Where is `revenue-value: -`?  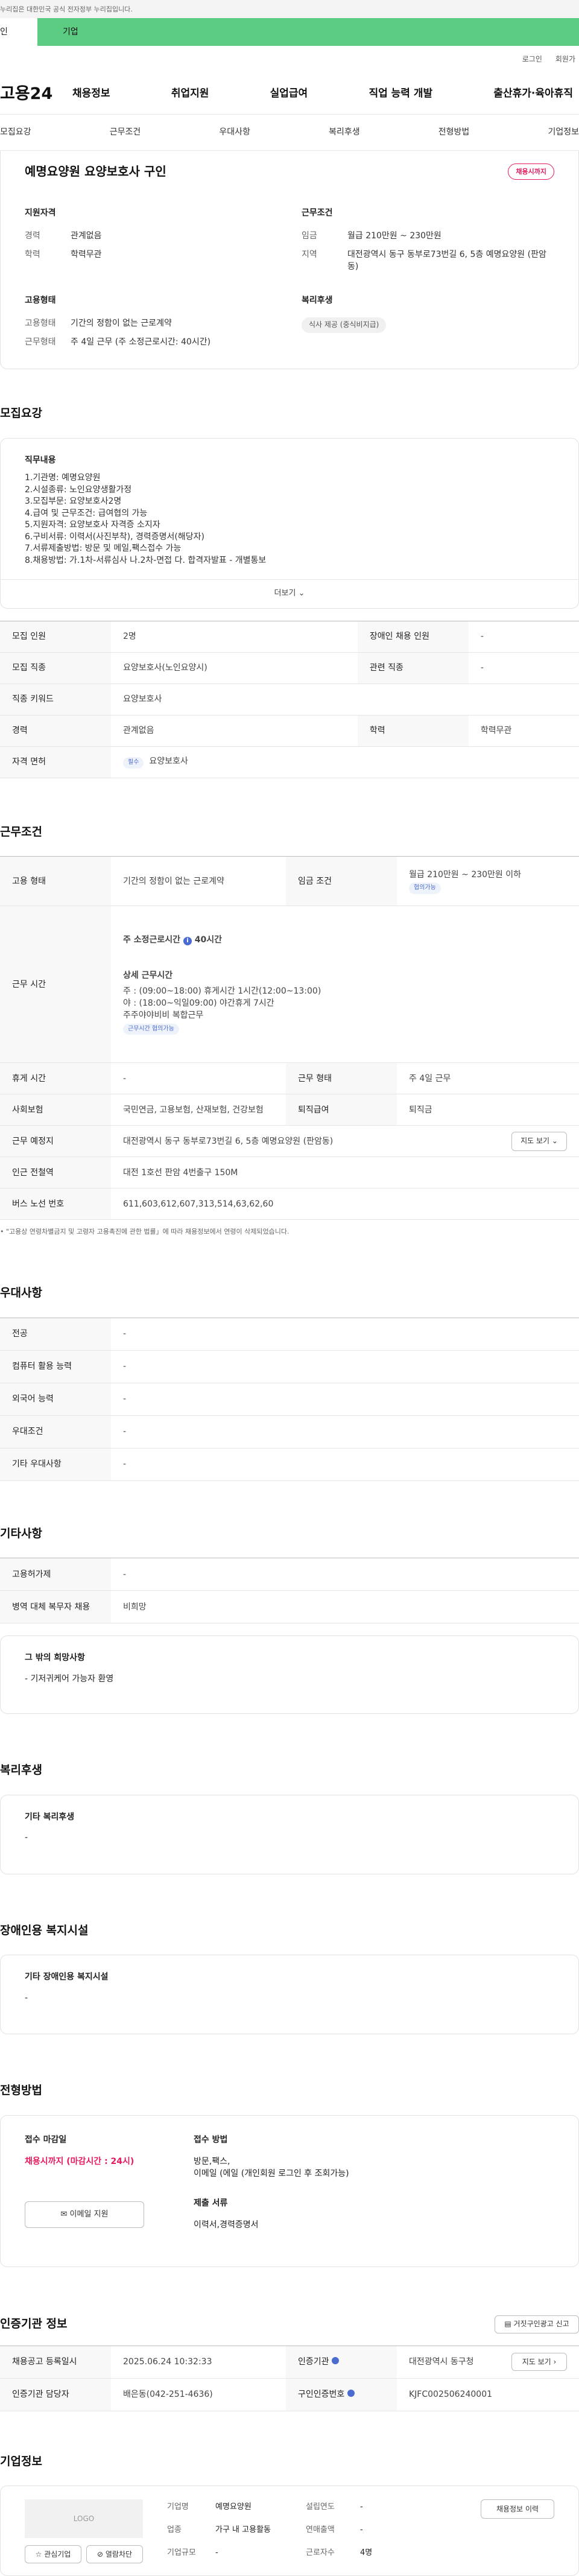 revenue-value: - is located at coordinates (361, 2530).